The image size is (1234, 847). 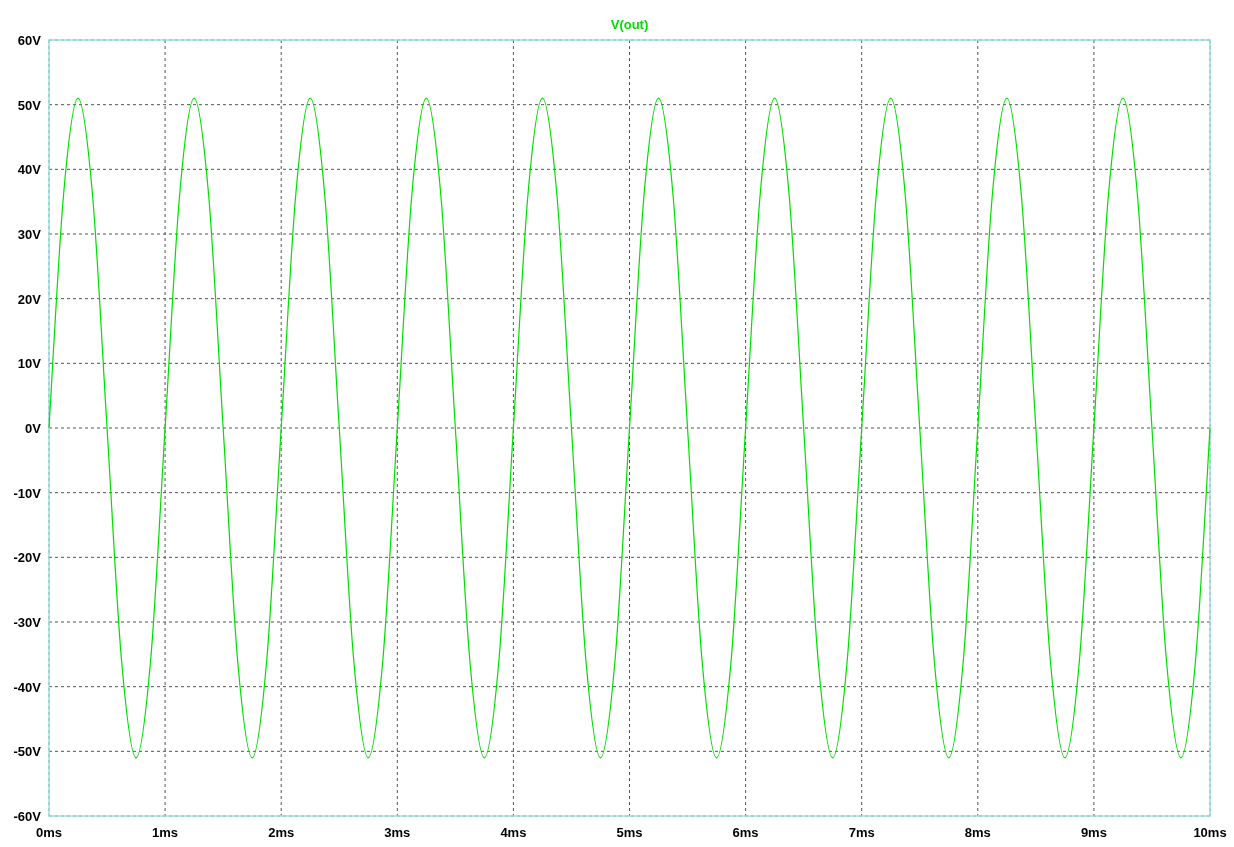 What do you see at coordinates (29, 364) in the screenshot?
I see `y-tick-label: 10V` at bounding box center [29, 364].